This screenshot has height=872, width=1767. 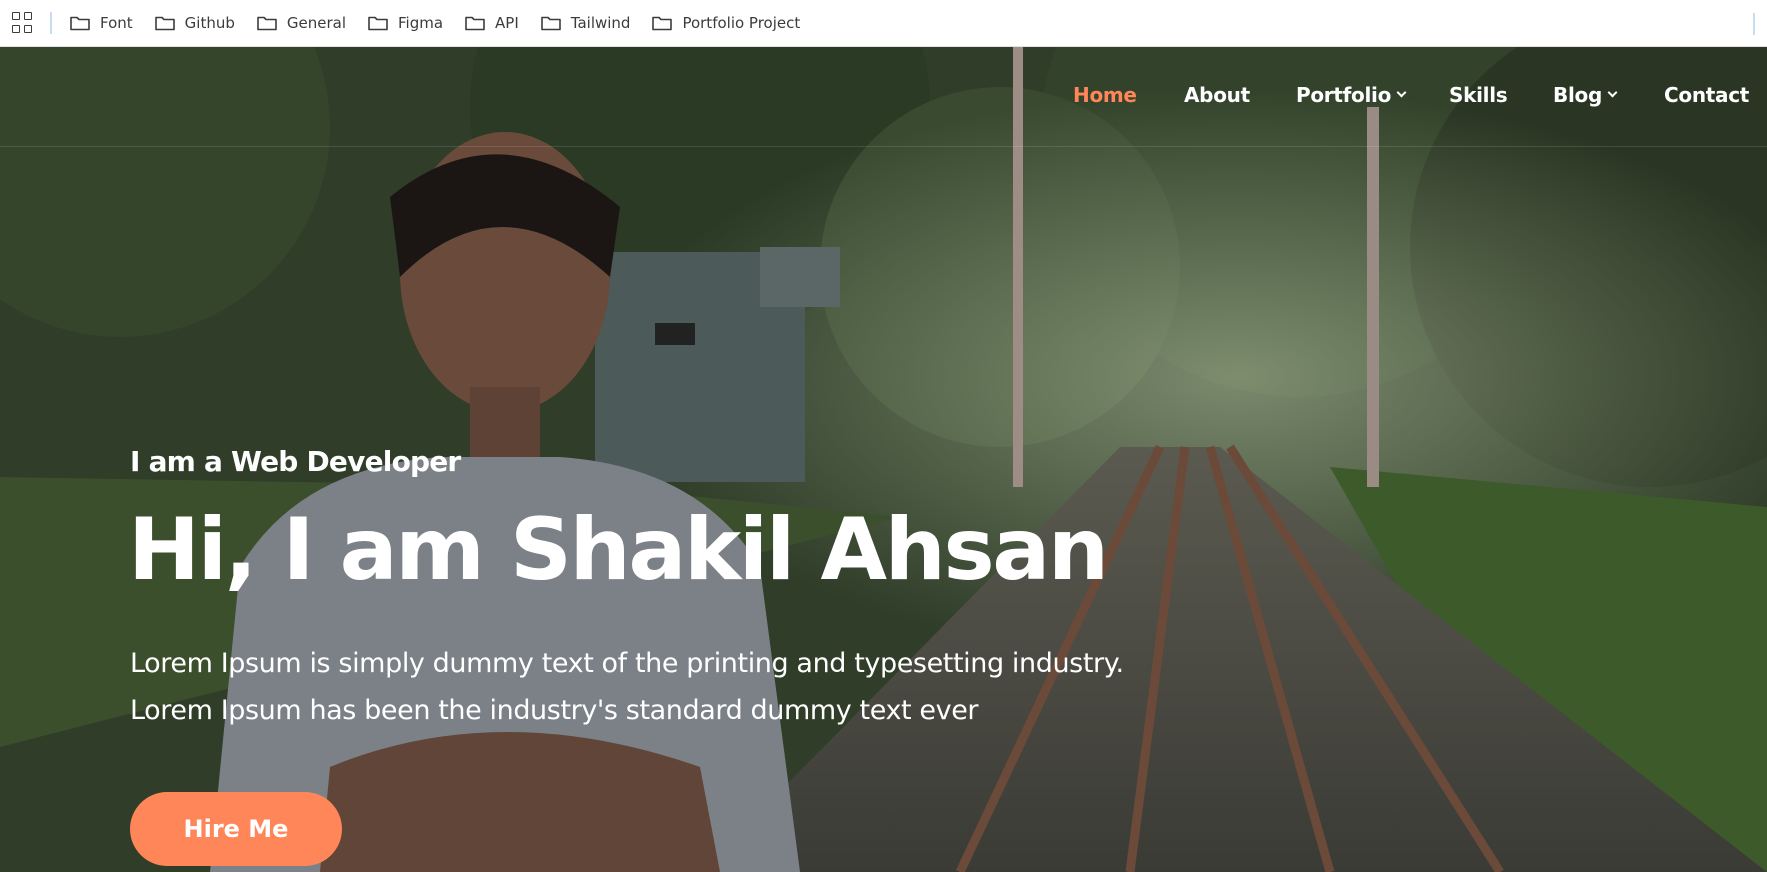 I want to click on nav-item-label: Contact, so click(x=1707, y=95).